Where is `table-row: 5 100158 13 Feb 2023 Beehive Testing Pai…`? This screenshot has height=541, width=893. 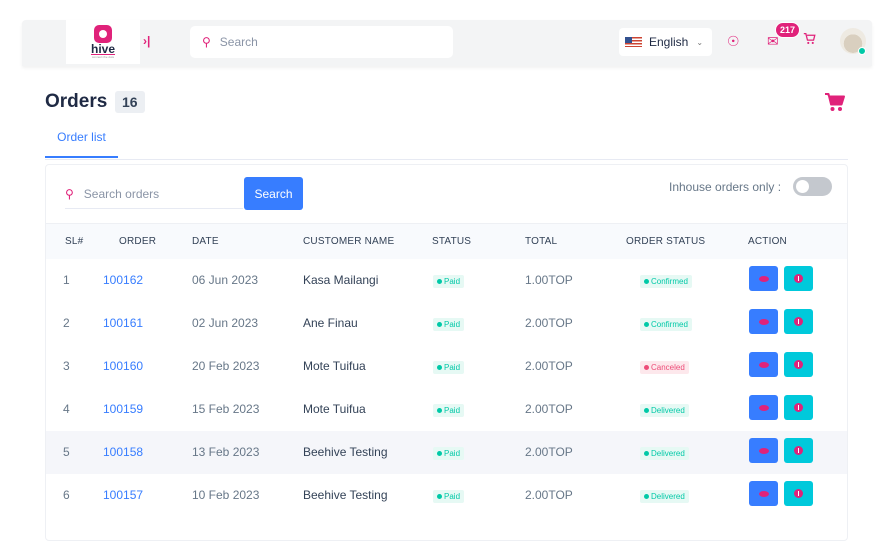
table-row: 5 100158 13 Feb 2023 Beehive Testing Pai… is located at coordinates (446, 452).